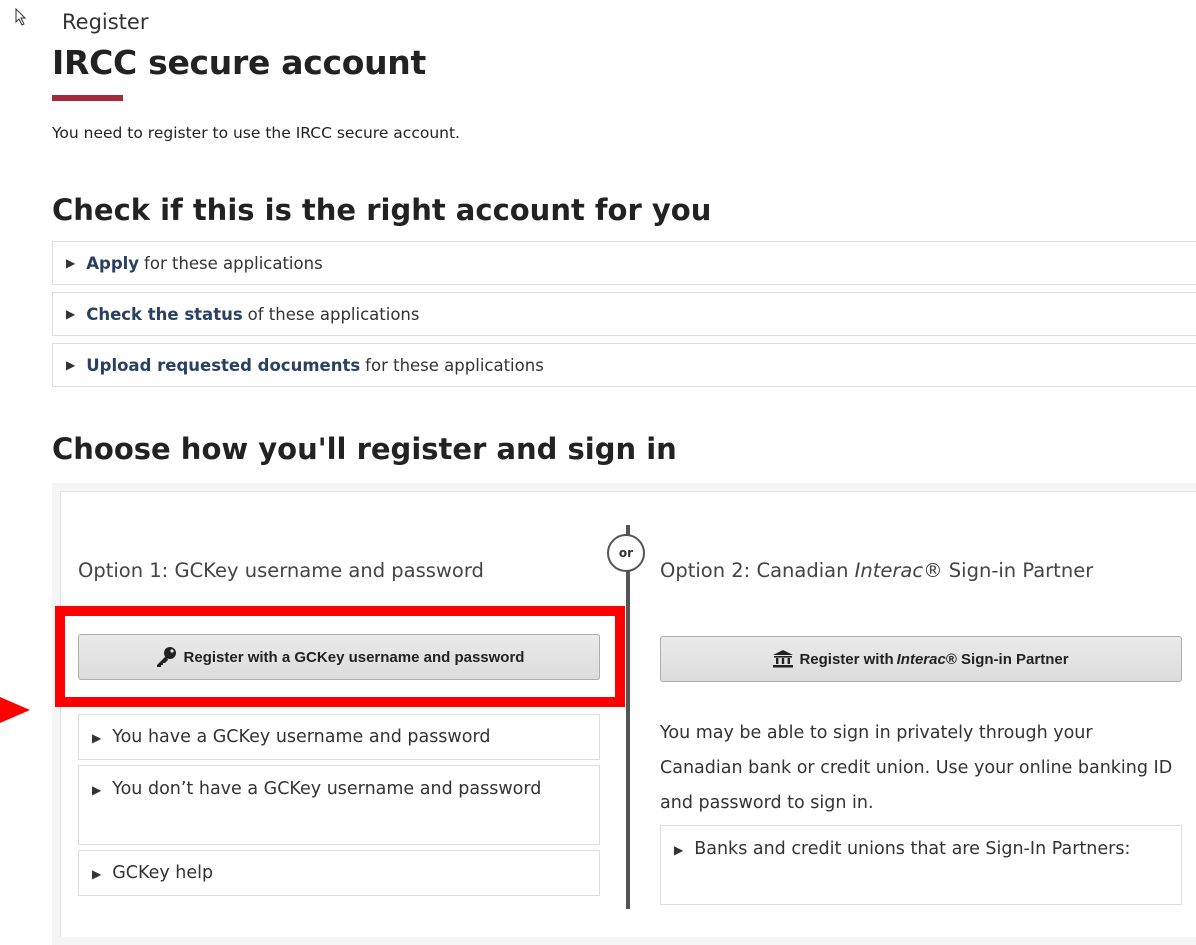 This screenshot has width=1196, height=945. Describe the element at coordinates (1007, 659) in the screenshot. I see `register-interac-label-post: ® Sign-in Partner` at that location.